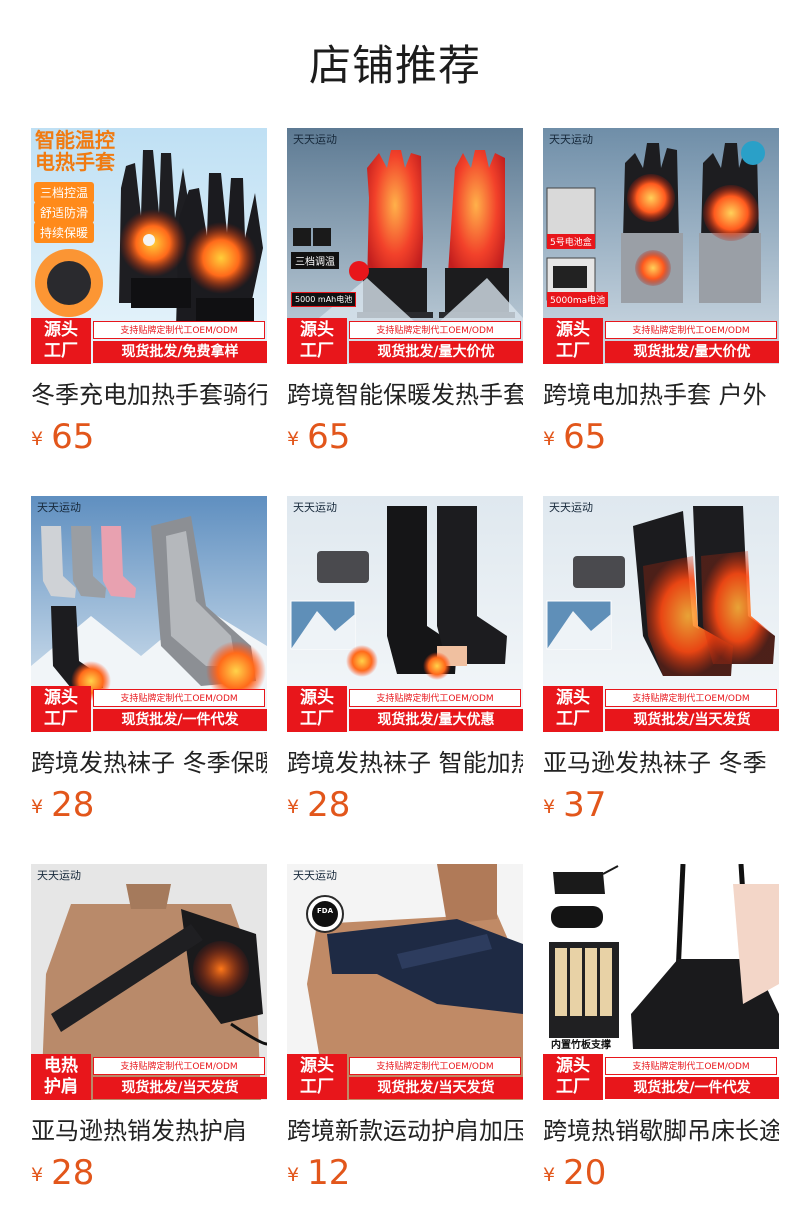 The width and height of the screenshot is (790, 1232). What do you see at coordinates (661, 395) in the screenshot?
I see `product-name: 跨境电加热手套 户外` at bounding box center [661, 395].